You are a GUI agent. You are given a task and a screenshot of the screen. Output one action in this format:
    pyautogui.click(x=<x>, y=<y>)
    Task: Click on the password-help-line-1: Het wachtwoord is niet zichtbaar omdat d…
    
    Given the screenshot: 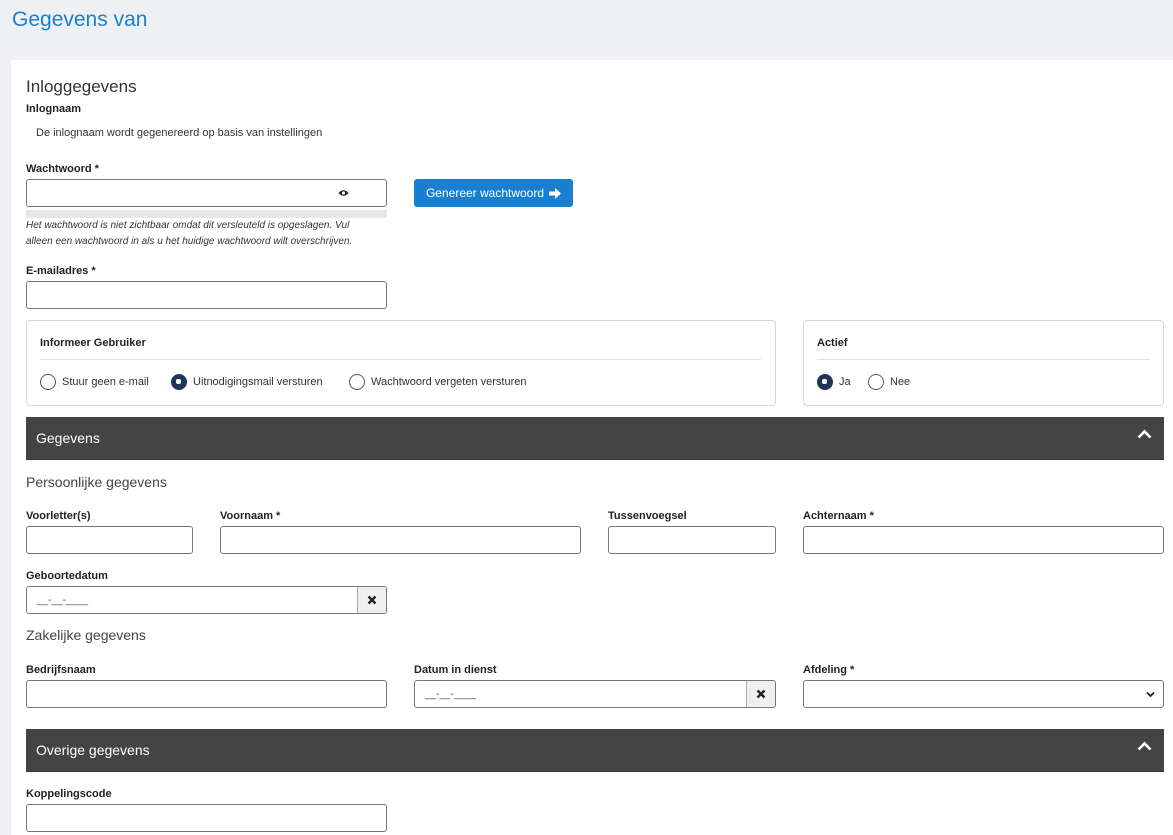 What is the action you would take?
    pyautogui.click(x=188, y=225)
    